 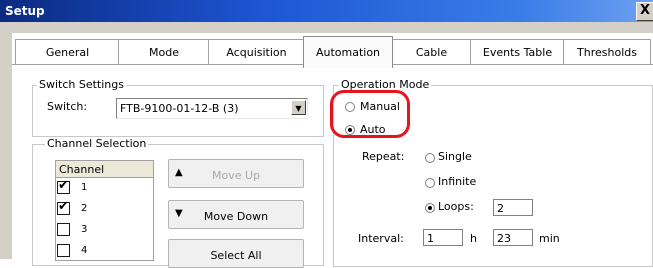 I want to click on tab-label: Acquisition, so click(x=256, y=52).